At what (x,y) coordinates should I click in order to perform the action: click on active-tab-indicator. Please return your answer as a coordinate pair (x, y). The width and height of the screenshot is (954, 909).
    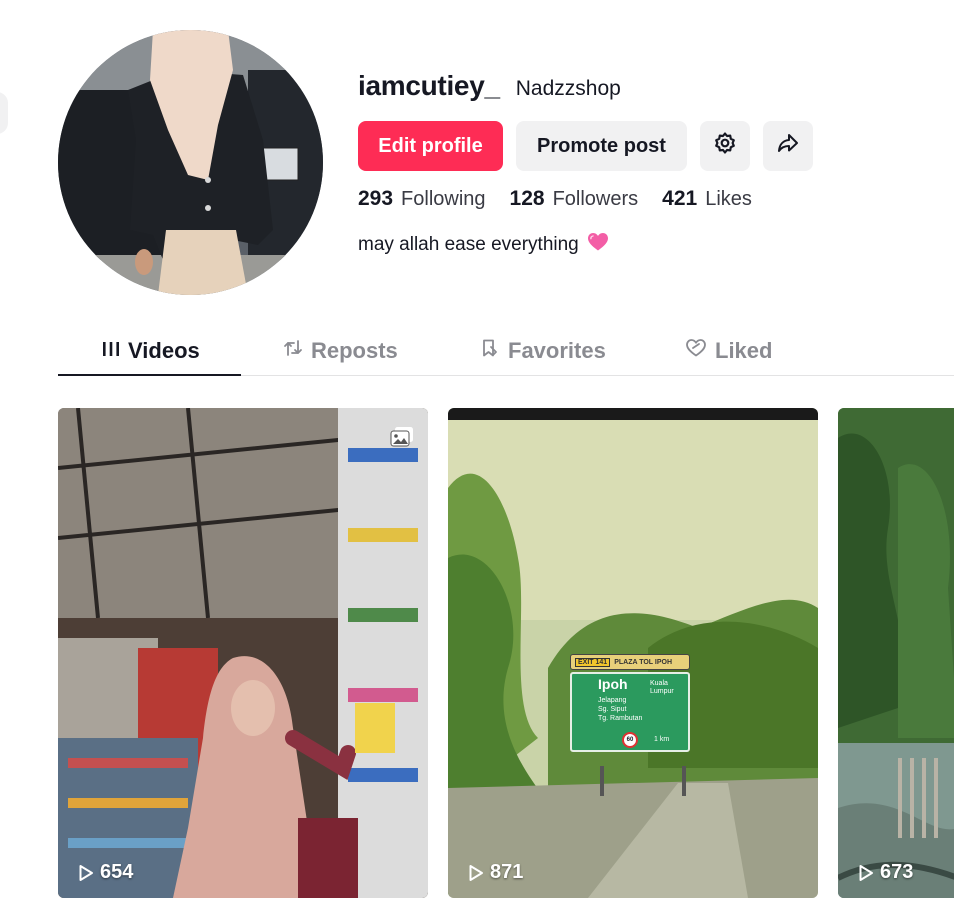
    Looking at the image, I should click on (149, 375).